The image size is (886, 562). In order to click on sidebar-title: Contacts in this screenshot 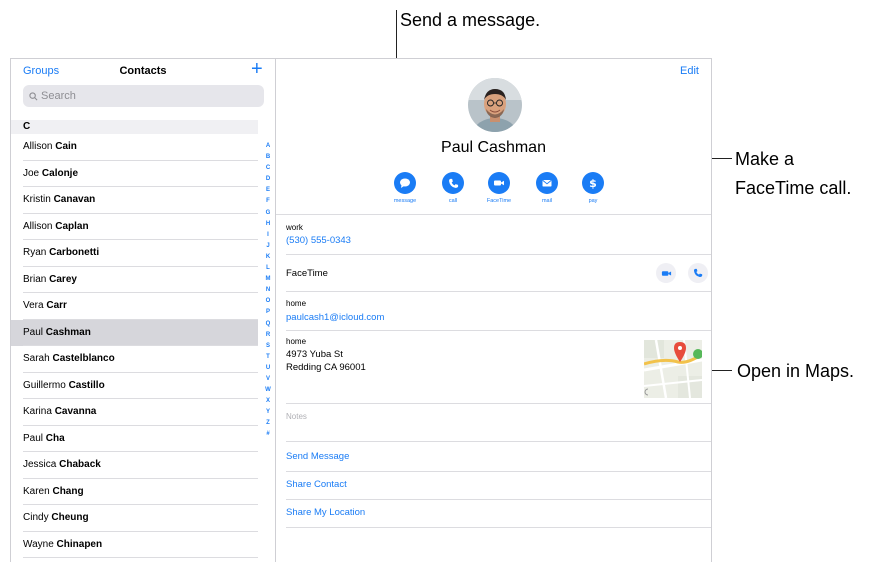, I will do `click(143, 71)`.